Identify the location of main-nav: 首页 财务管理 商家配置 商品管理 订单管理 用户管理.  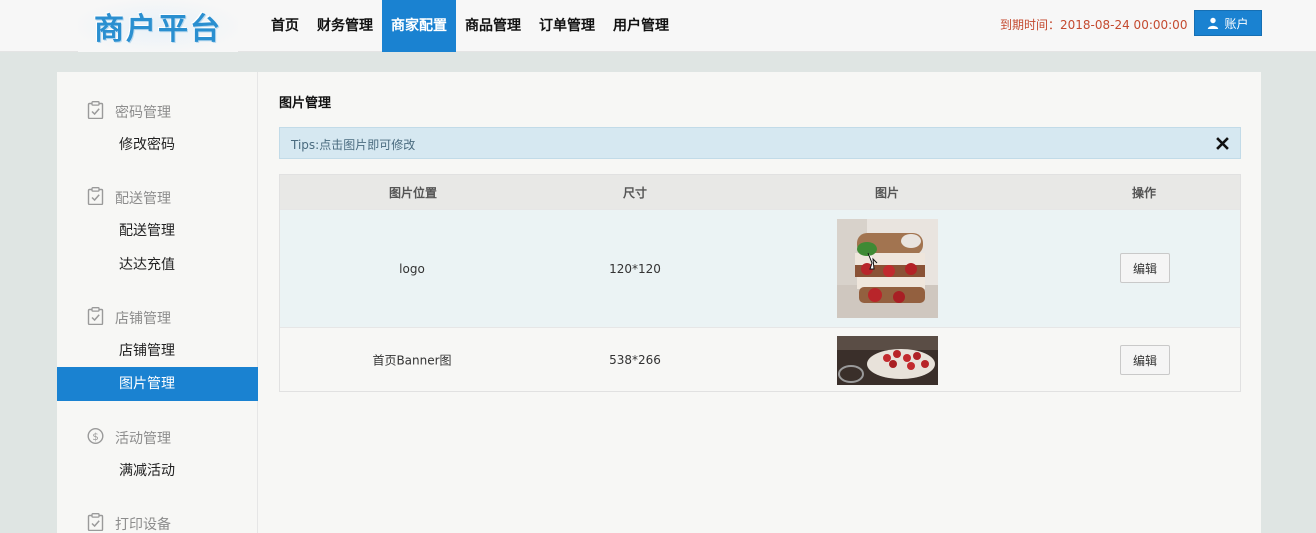
(470, 26).